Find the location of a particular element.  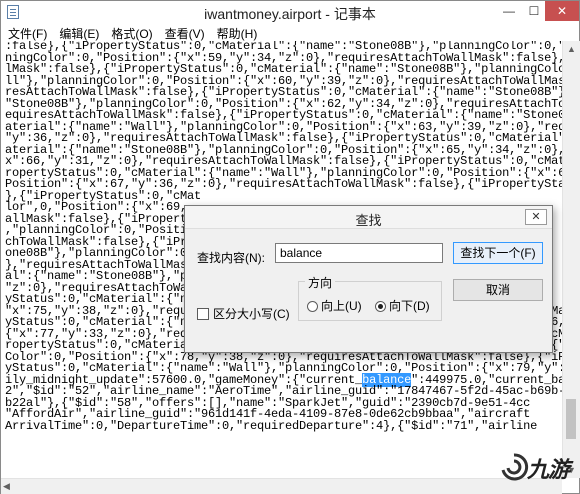

cancel-button: 取消 is located at coordinates (498, 290).